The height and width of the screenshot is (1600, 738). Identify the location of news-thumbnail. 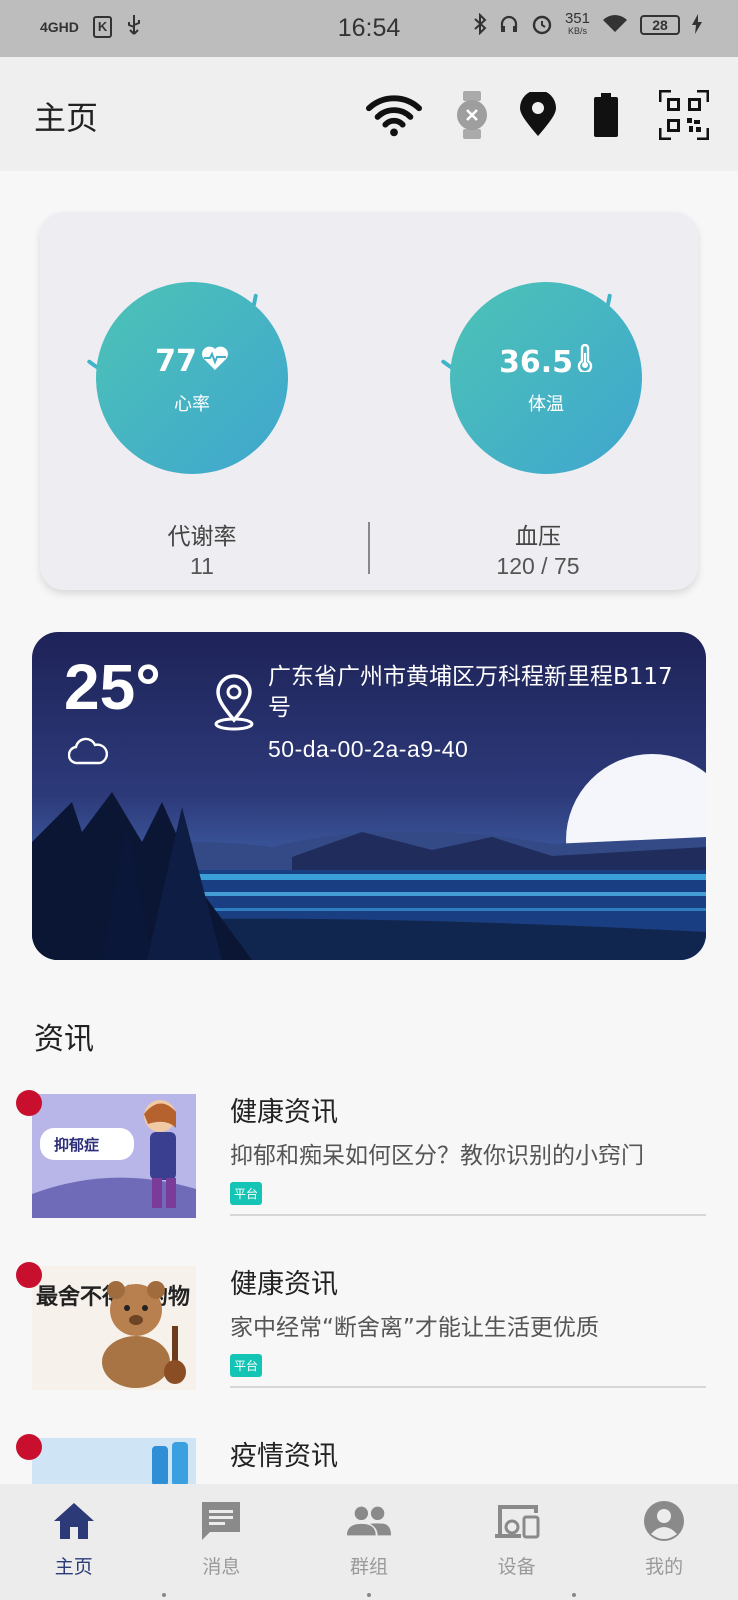
(114, 1461).